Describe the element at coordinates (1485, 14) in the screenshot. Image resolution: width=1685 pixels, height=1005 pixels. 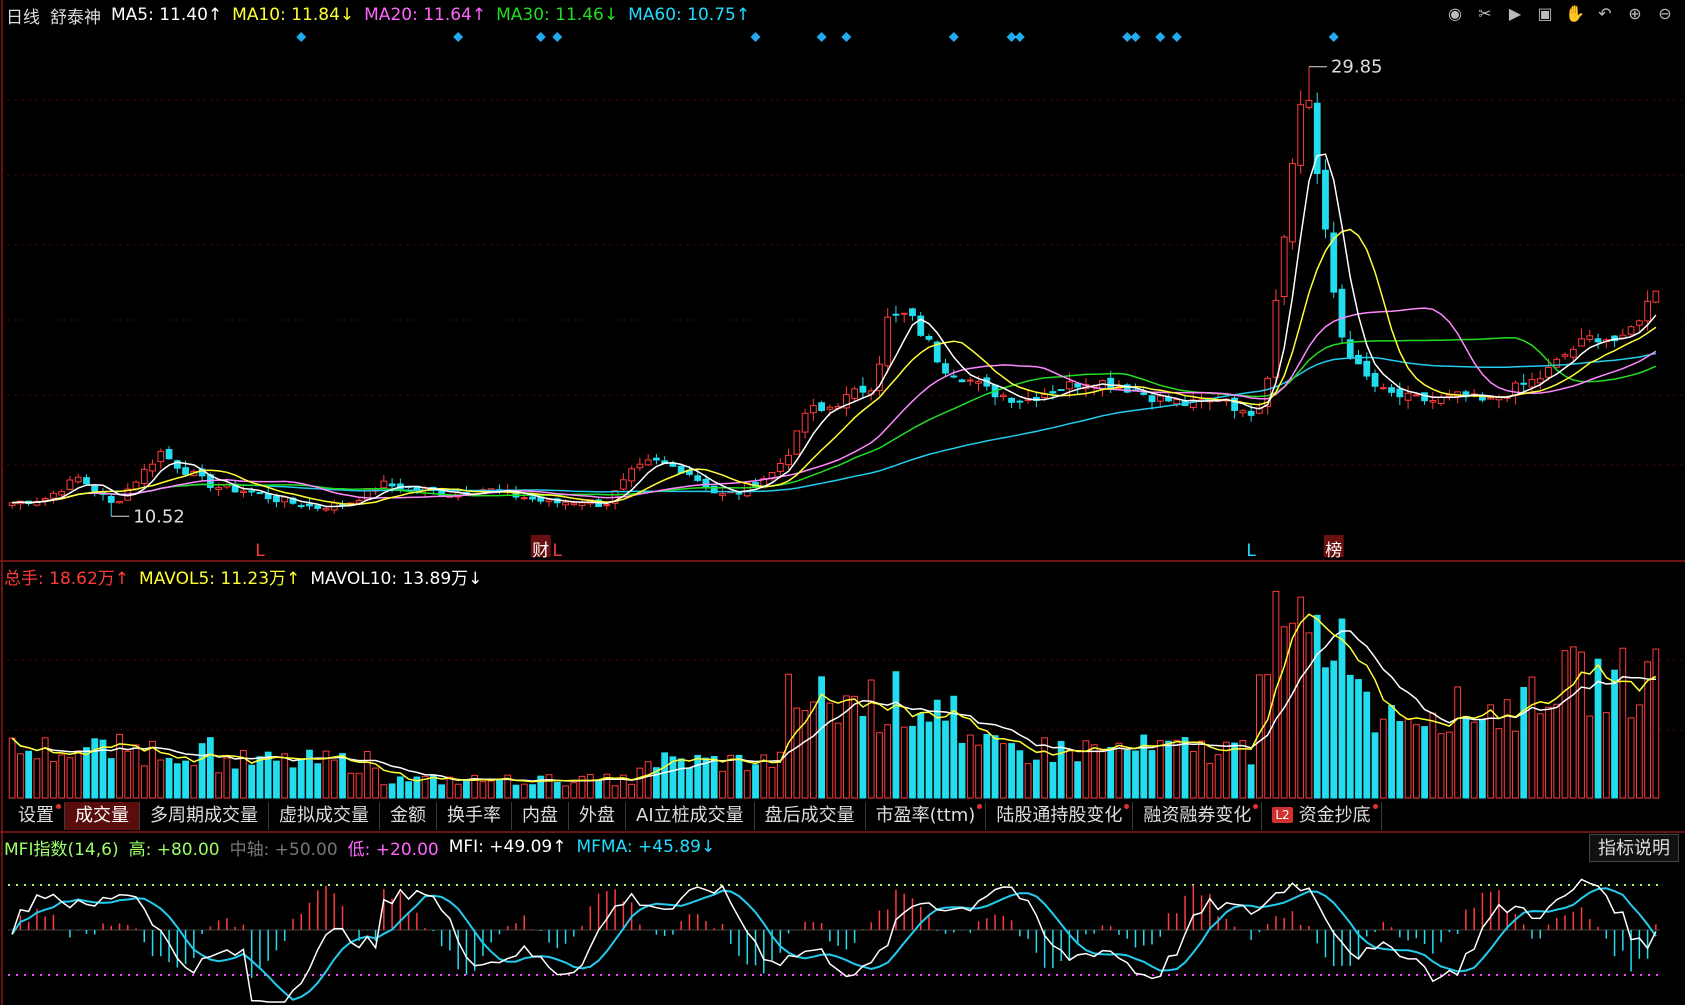
I see `scissors-icon: ✂` at that location.